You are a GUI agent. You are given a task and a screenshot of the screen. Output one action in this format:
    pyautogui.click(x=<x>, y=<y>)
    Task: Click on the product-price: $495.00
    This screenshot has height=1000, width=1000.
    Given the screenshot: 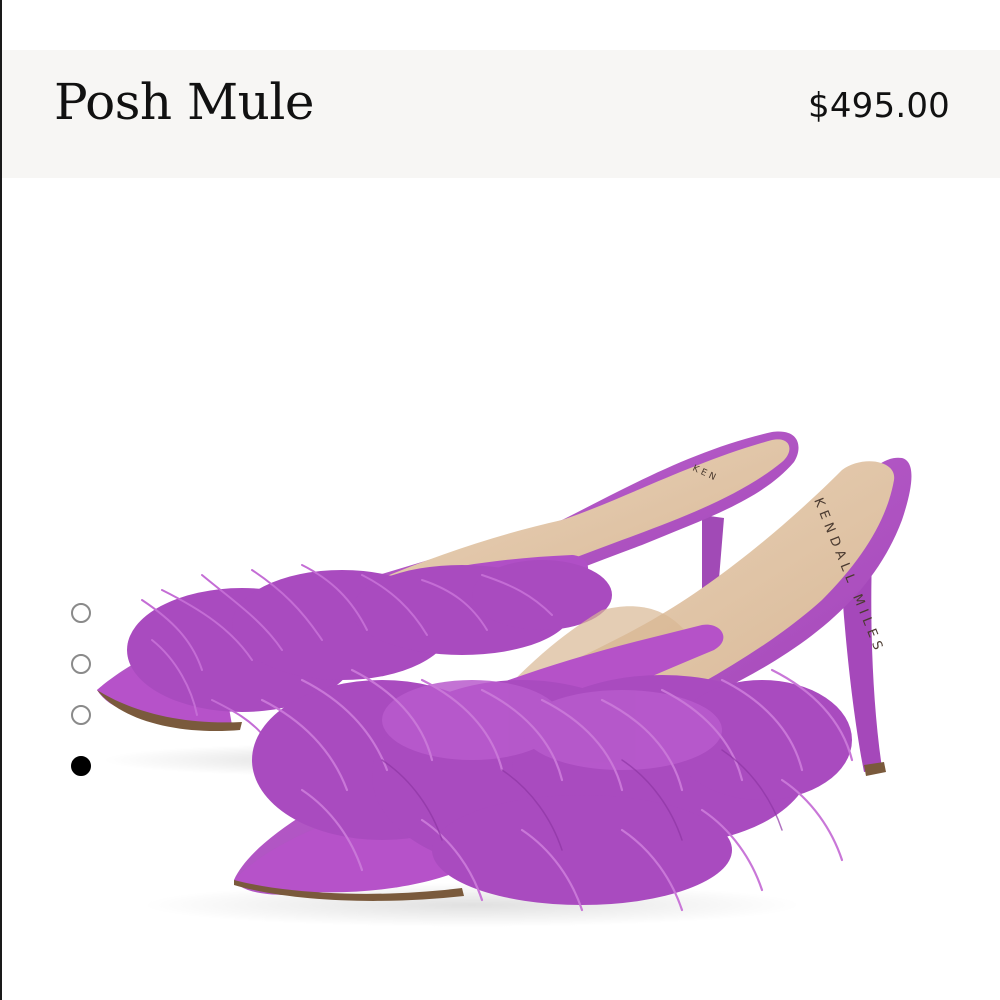 What is the action you would take?
    pyautogui.click(x=879, y=106)
    